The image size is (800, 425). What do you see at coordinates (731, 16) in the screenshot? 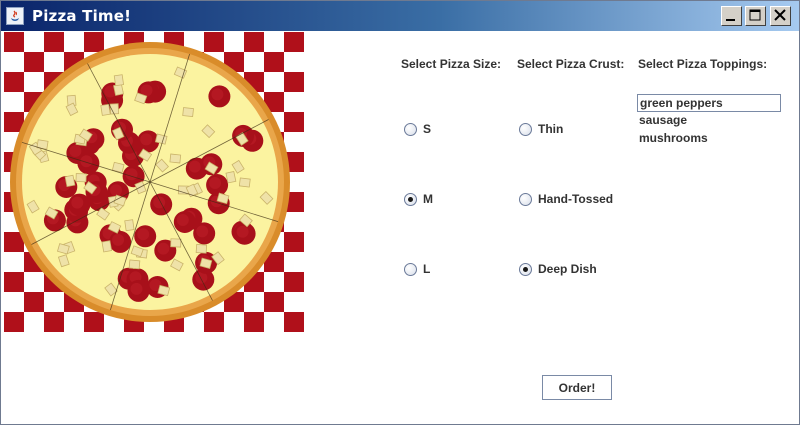
I see `minimize-button` at bounding box center [731, 16].